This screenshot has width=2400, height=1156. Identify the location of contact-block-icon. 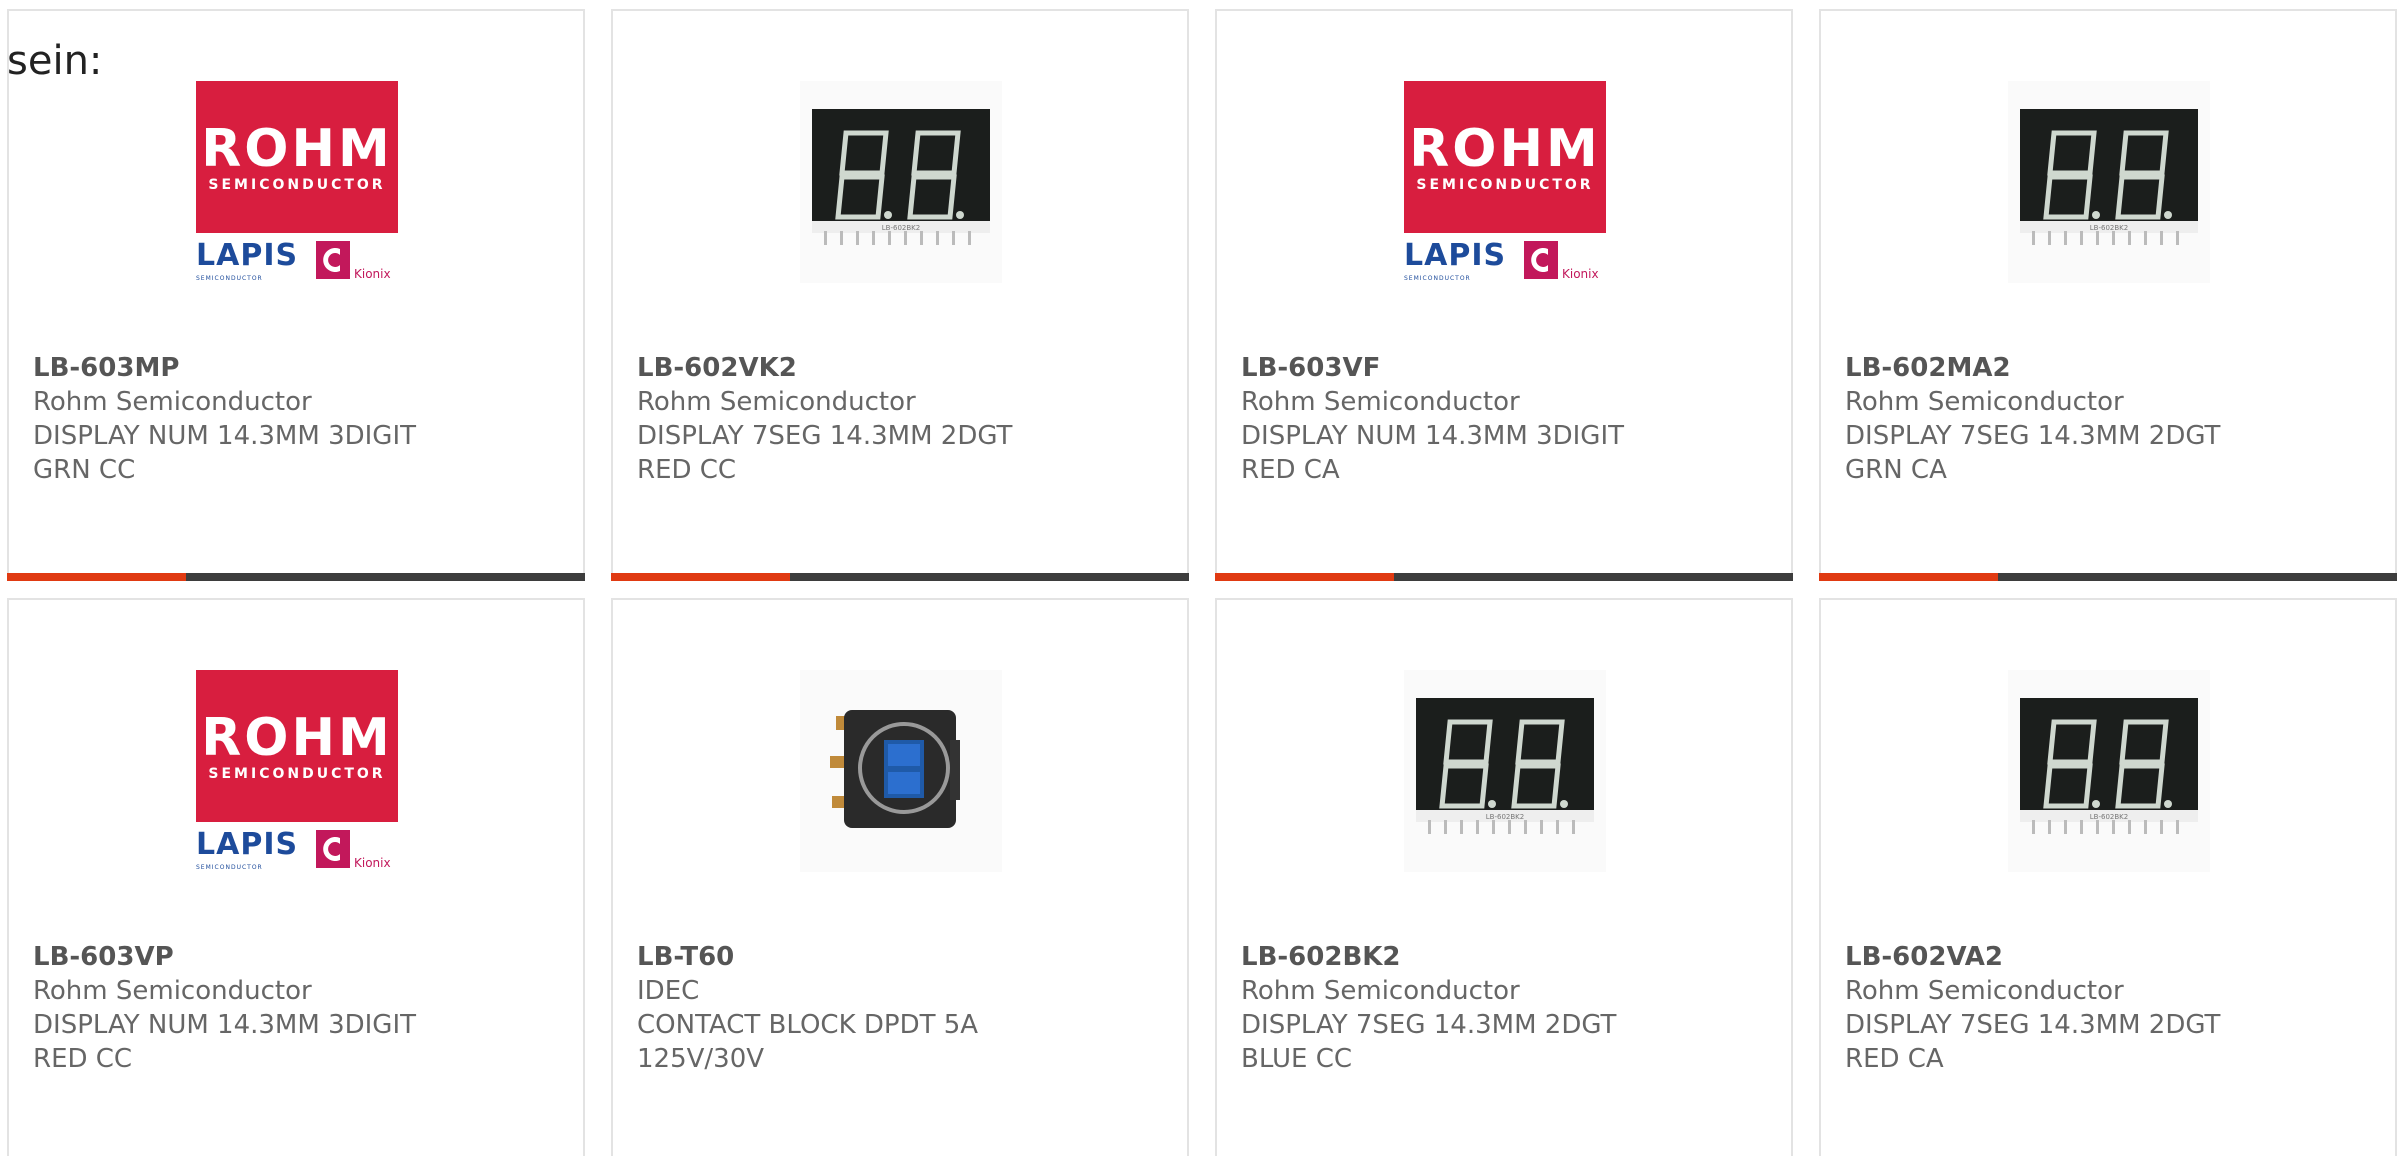
(901, 771).